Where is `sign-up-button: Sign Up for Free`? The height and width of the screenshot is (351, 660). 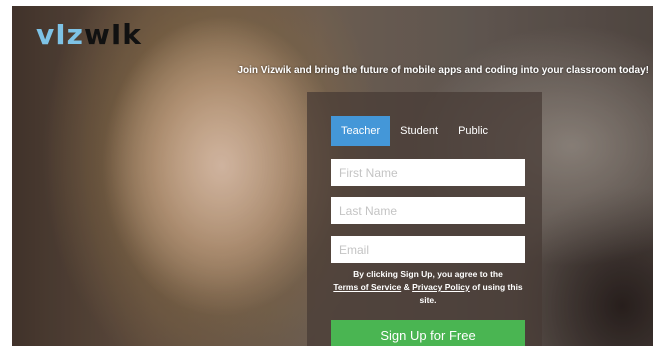
sign-up-button: Sign Up for Free is located at coordinates (428, 333).